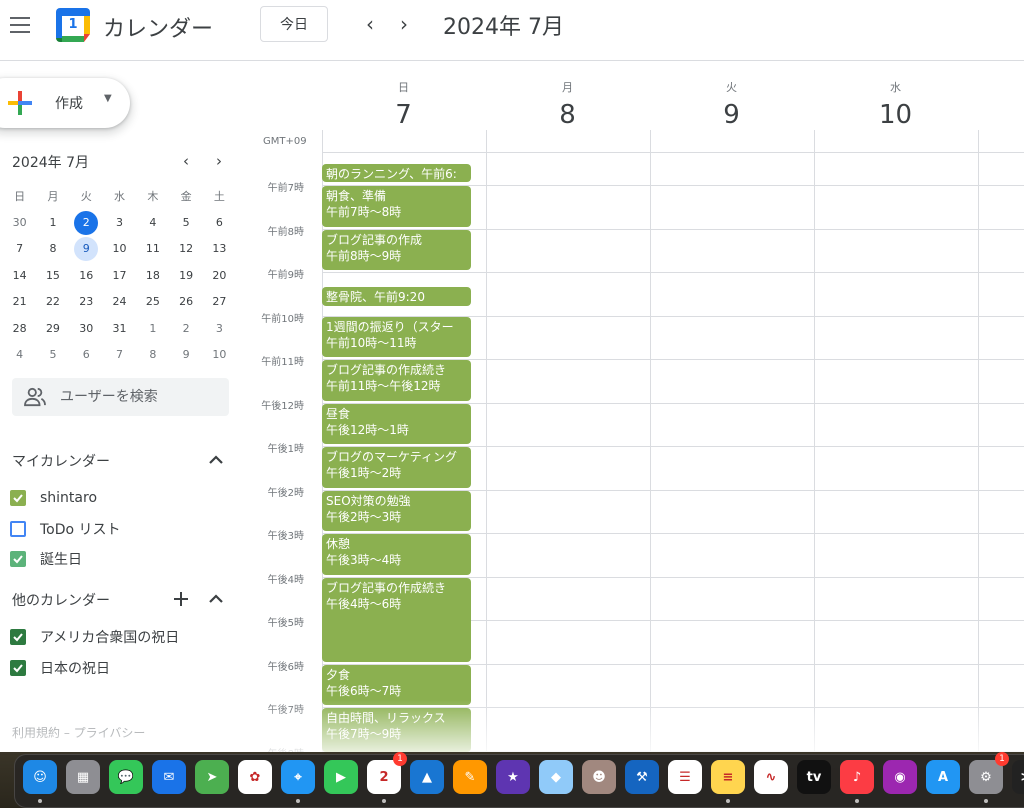 The image size is (1024, 808). Describe the element at coordinates (52, 275) in the screenshot. I see `mini-calendar-day: 15` at that location.